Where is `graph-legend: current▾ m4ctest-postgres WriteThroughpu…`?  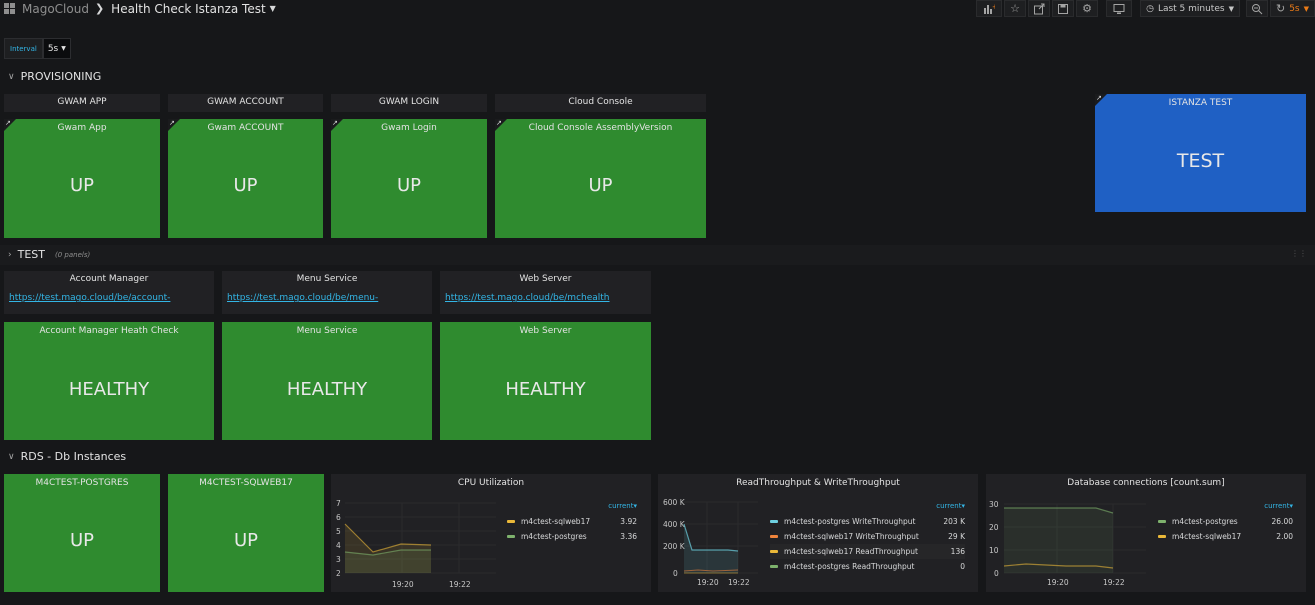 graph-legend: current▾ m4ctest-postgres WriteThroughpu… is located at coordinates (867, 538).